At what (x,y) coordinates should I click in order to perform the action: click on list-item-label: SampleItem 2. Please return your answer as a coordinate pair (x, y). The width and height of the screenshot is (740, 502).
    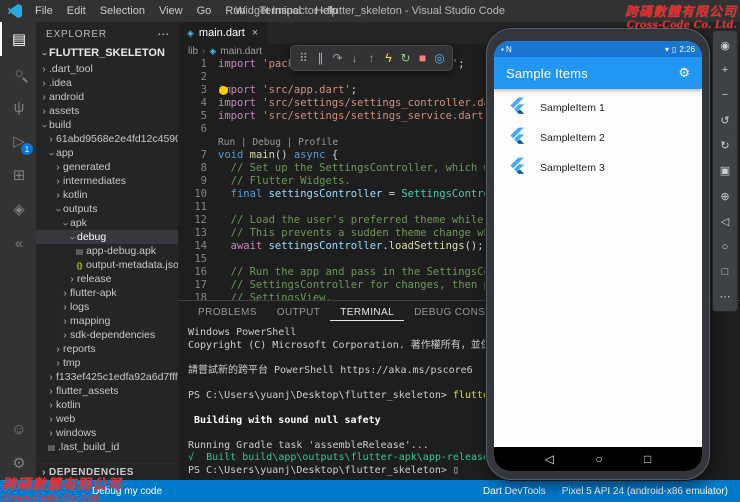
    Looking at the image, I should click on (572, 138).